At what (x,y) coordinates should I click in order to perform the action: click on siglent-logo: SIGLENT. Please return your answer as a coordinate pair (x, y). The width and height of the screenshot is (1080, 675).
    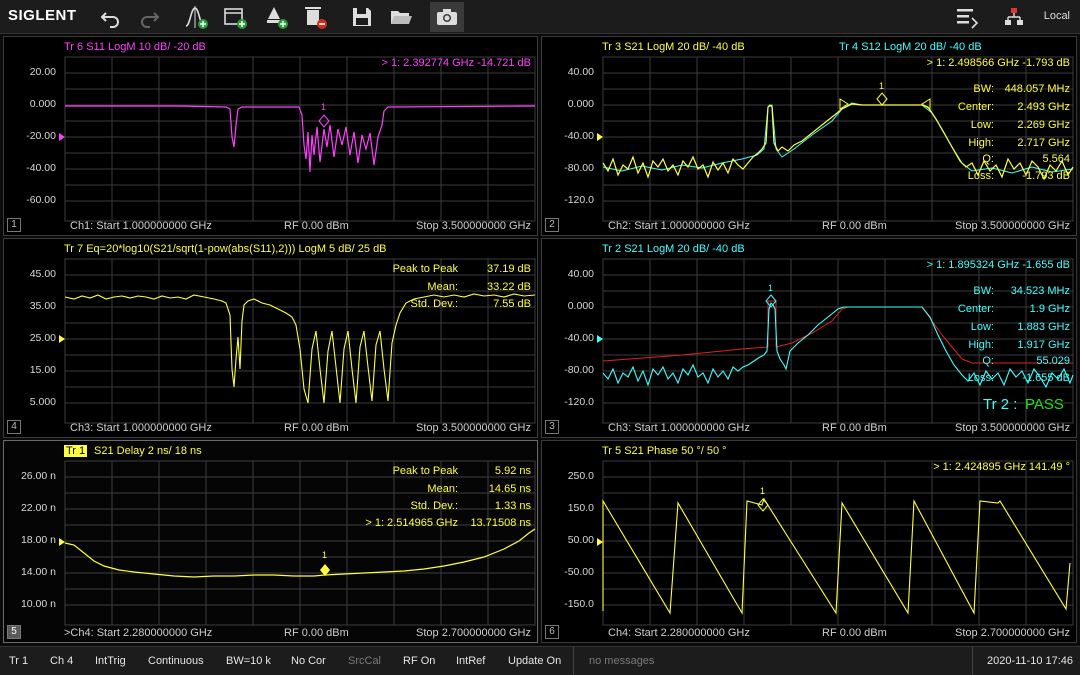
    Looking at the image, I should click on (42, 15).